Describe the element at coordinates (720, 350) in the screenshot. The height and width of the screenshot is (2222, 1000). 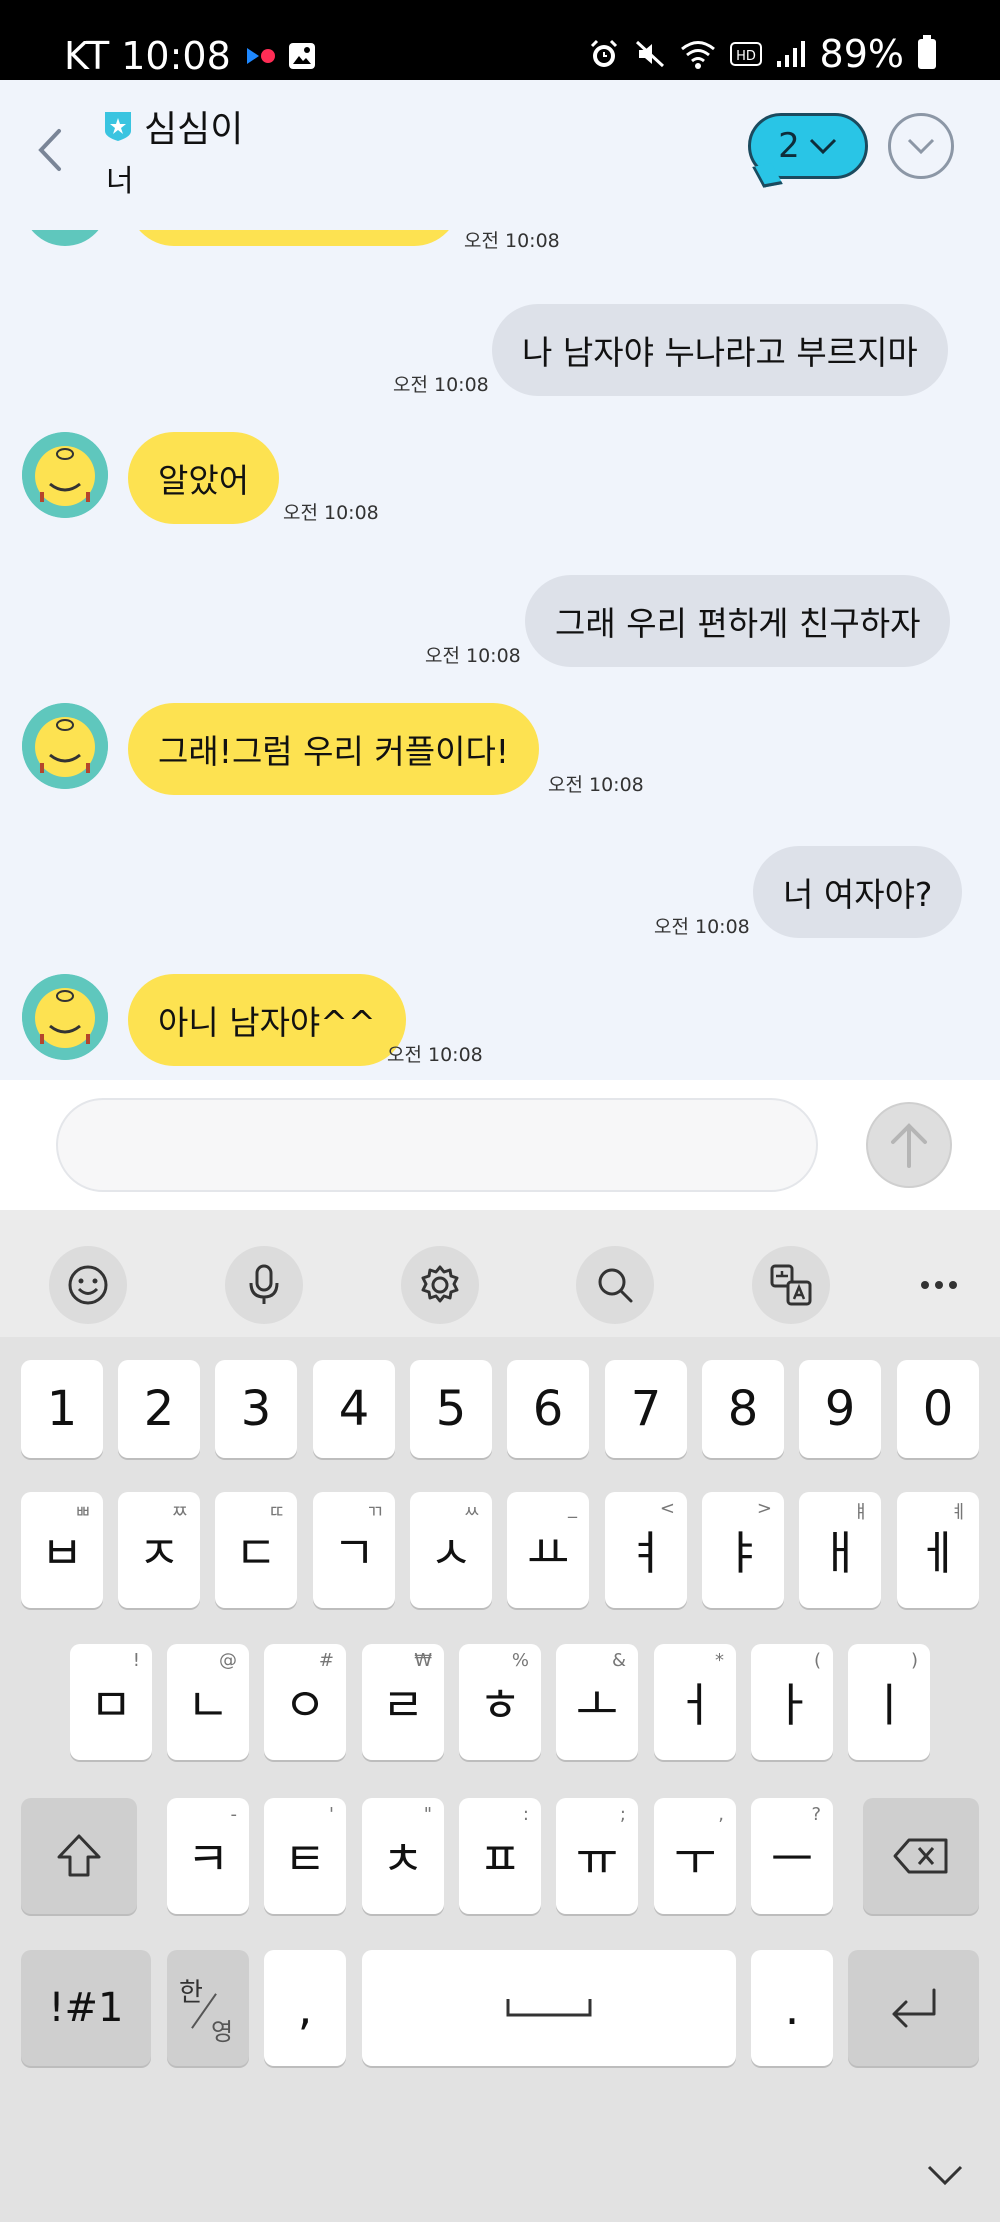
I see `message-bubble-out: 나 남자야 누나라고 부르지마` at that location.